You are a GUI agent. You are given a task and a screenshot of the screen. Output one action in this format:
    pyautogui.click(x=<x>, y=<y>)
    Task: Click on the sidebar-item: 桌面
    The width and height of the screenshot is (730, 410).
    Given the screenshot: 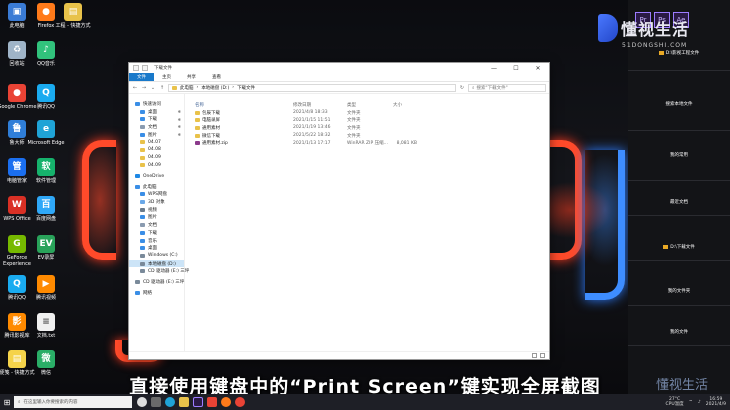 What is the action you would take?
    pyautogui.click(x=156, y=248)
    